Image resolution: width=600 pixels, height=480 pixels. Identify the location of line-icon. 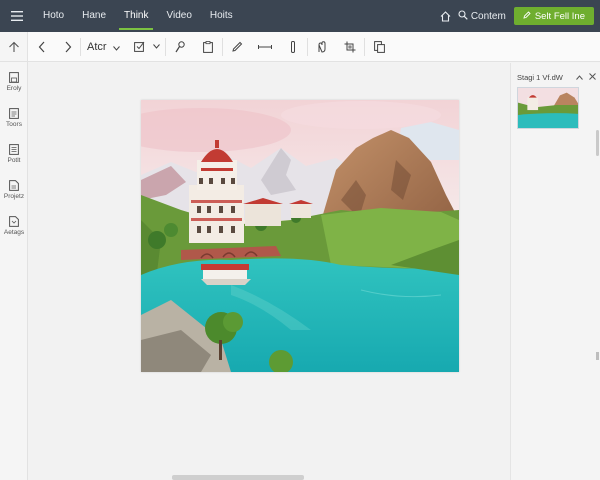
(293, 47).